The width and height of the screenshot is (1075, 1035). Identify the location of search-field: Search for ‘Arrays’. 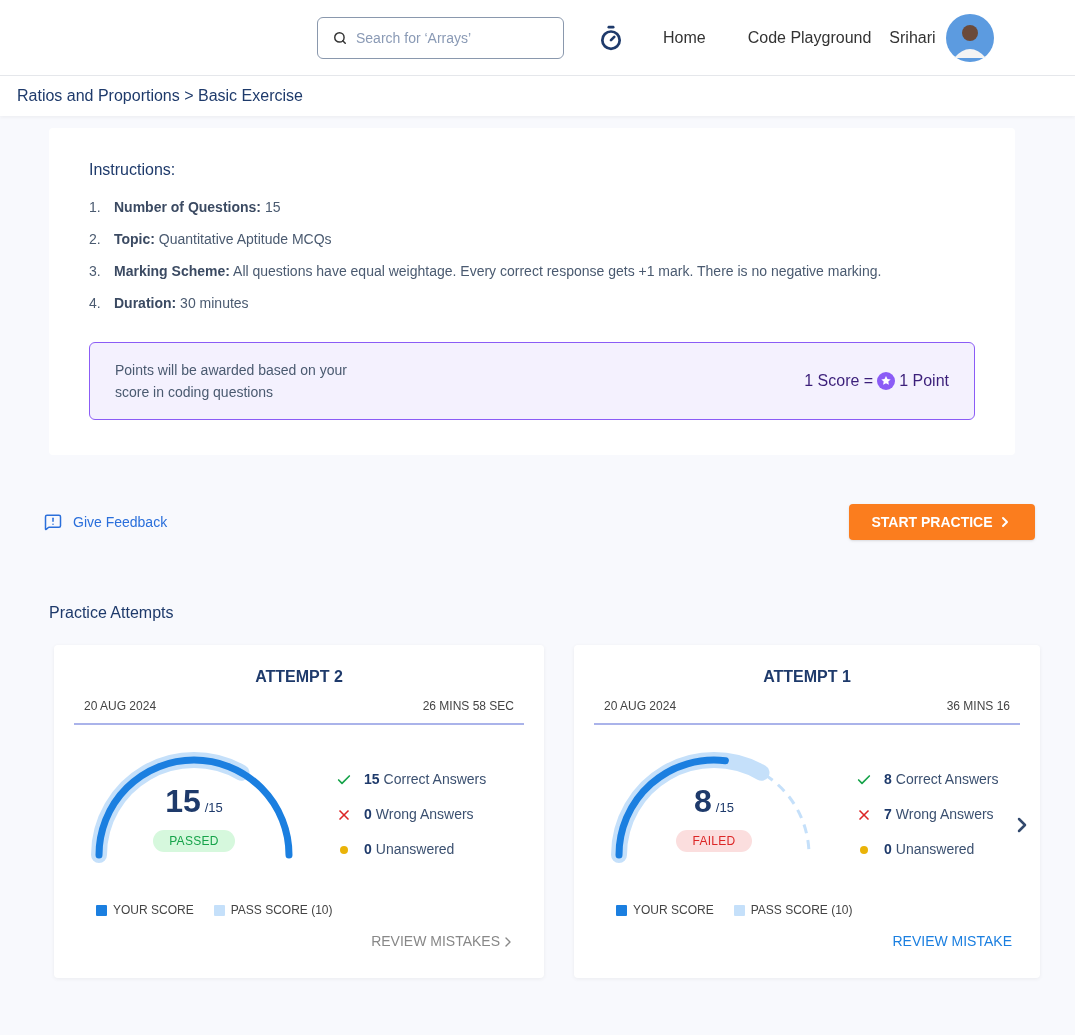
(440, 37).